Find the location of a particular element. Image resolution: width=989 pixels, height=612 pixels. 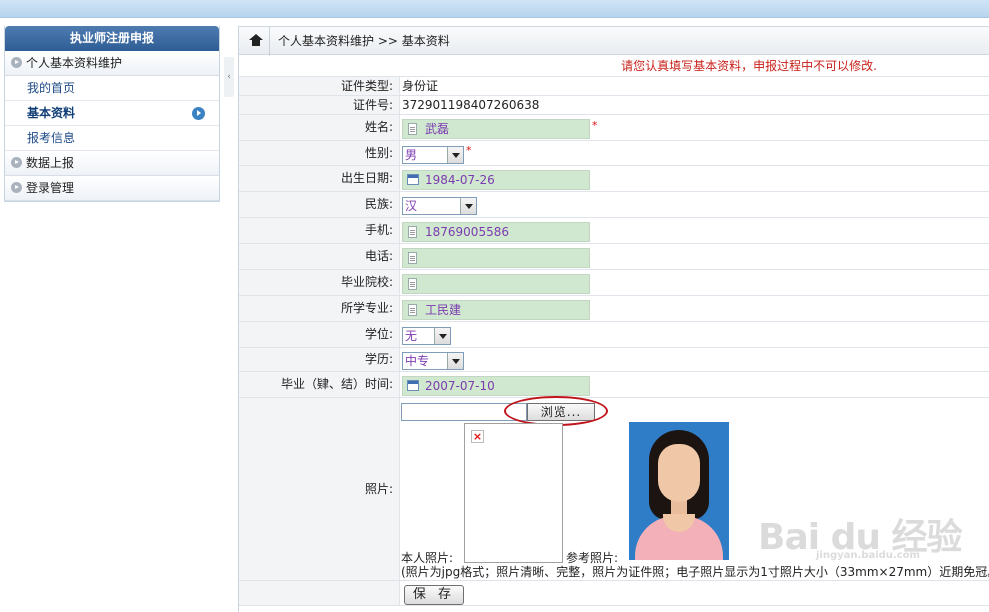

education-select: 中专 is located at coordinates (433, 360).